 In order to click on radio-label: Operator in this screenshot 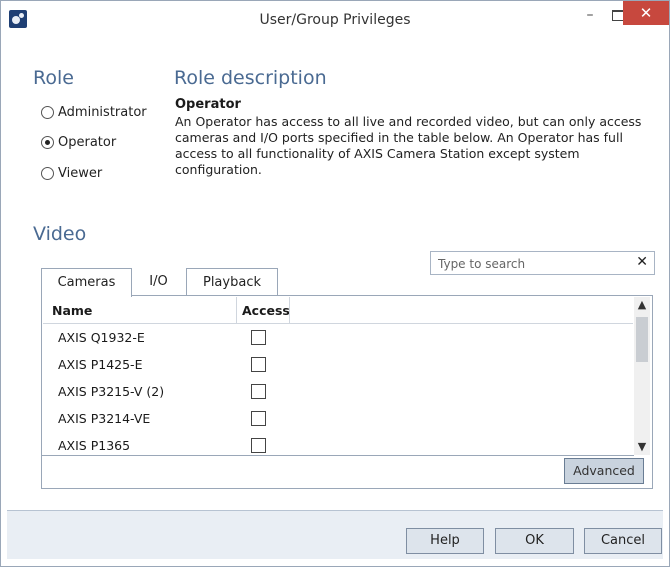, I will do `click(87, 142)`.